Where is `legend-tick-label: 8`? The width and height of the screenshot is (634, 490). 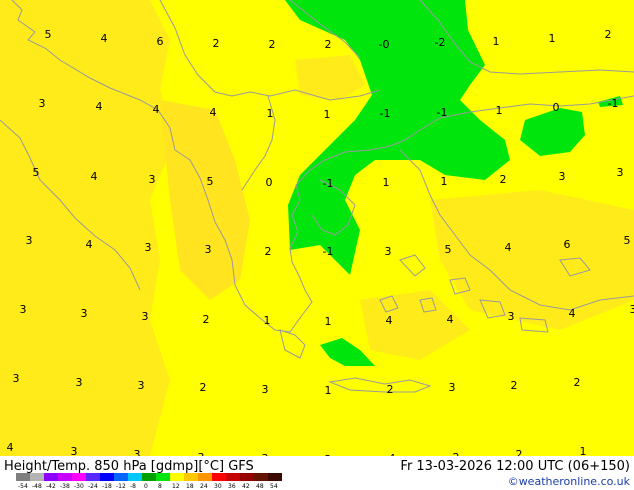
legend-tick-label: 8 is located at coordinates (160, 486).